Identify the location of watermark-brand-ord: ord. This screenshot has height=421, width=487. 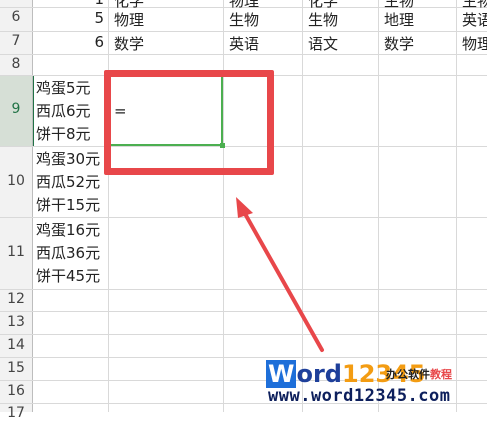
(319, 374).